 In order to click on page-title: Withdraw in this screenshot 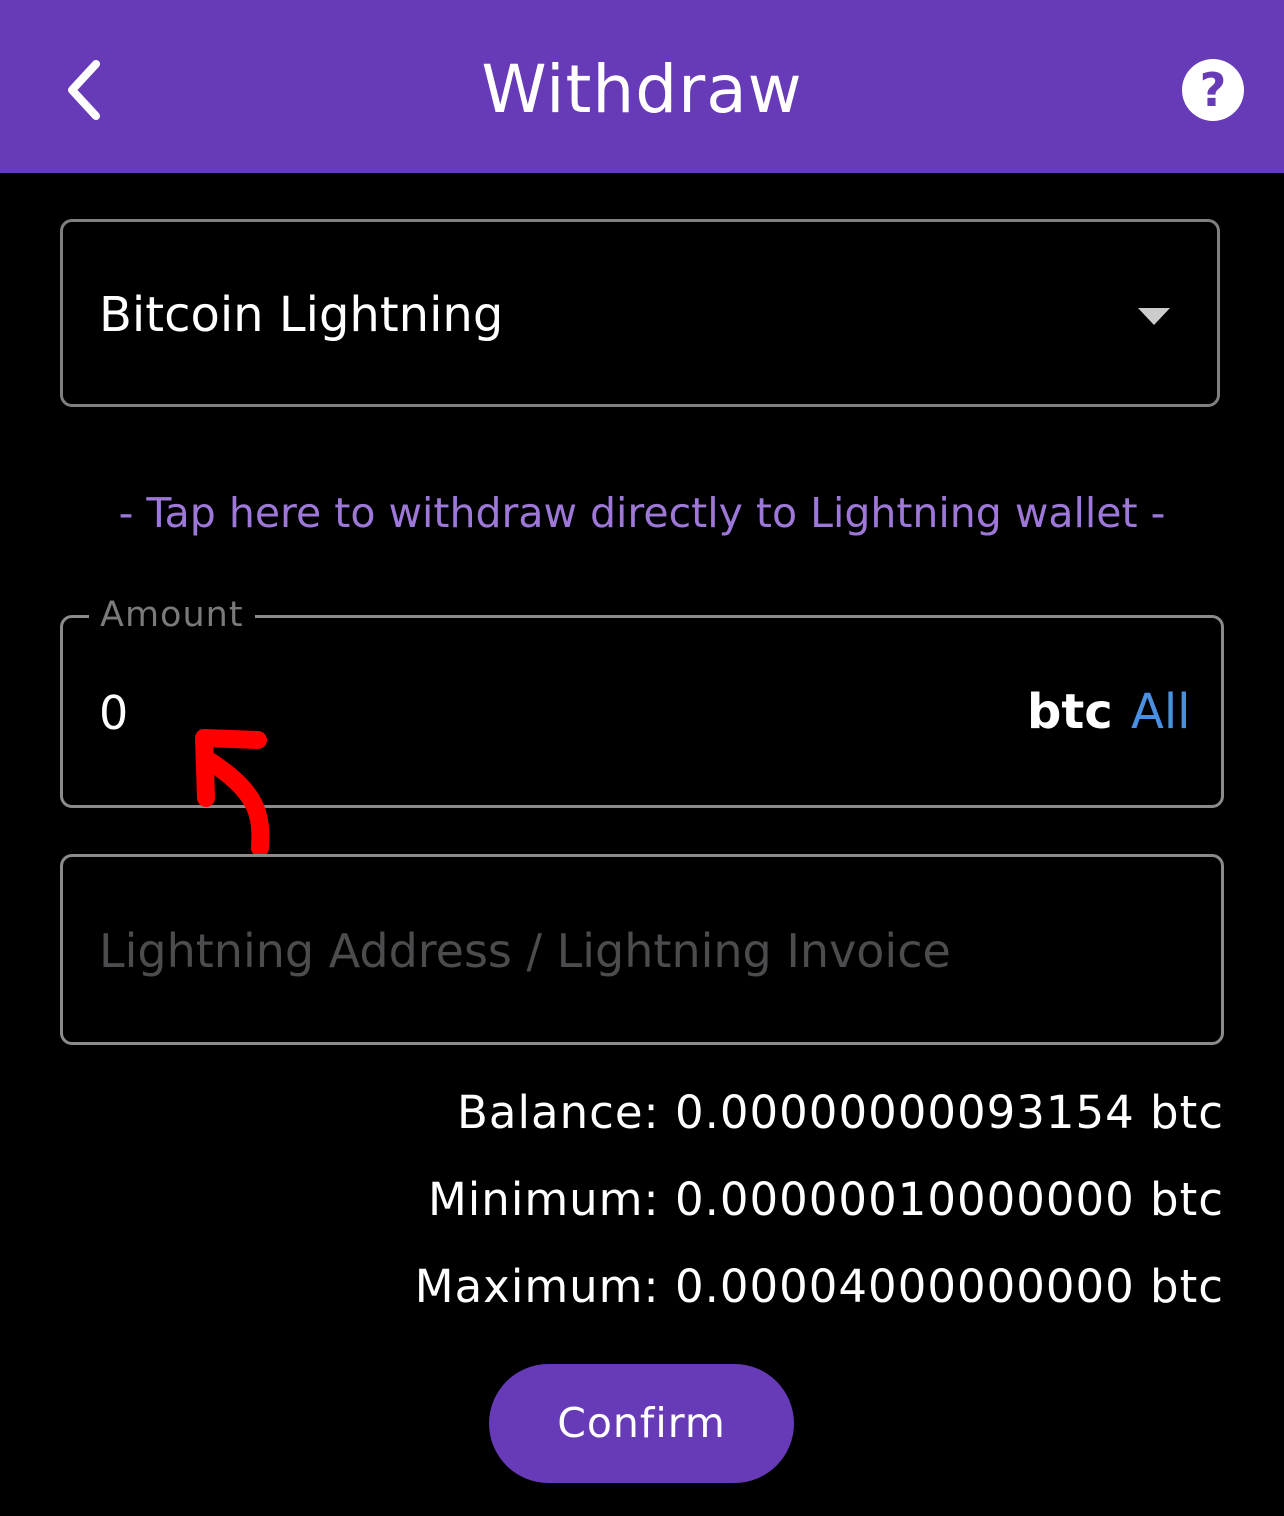, I will do `click(642, 89)`.